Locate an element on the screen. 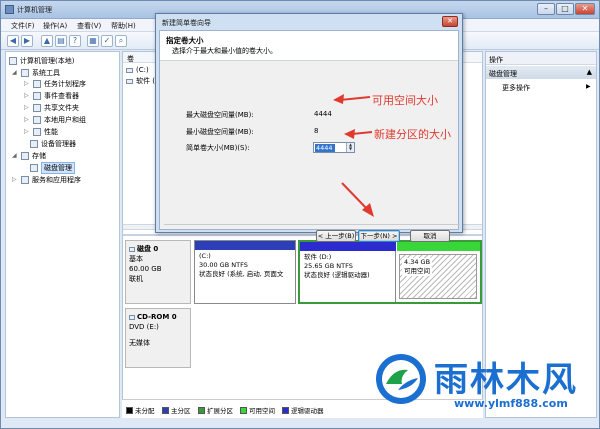 The height and width of the screenshot is (429, 600). watermark: 雨林木风 www.ylmf888.com is located at coordinates (485, 381).